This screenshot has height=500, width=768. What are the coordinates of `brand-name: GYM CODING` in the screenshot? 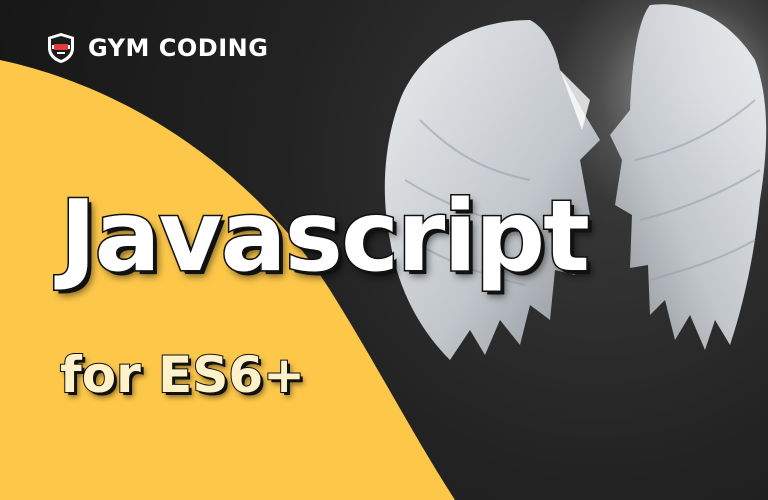 It's located at (178, 48).